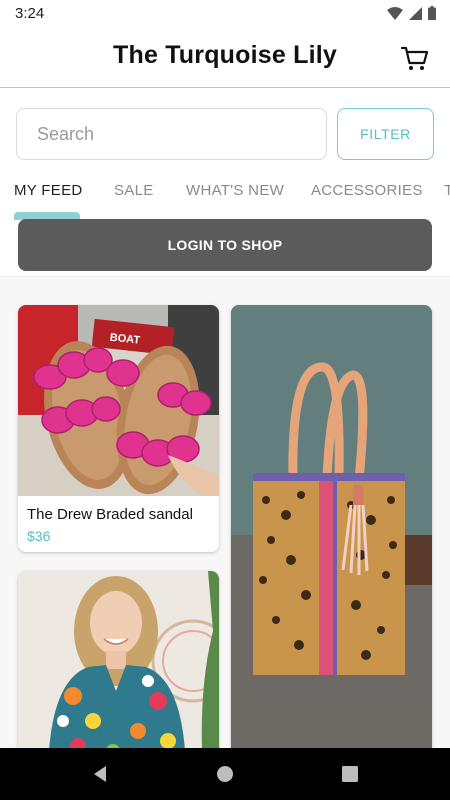  Describe the element at coordinates (350, 774) in the screenshot. I see `recents-icon` at that location.